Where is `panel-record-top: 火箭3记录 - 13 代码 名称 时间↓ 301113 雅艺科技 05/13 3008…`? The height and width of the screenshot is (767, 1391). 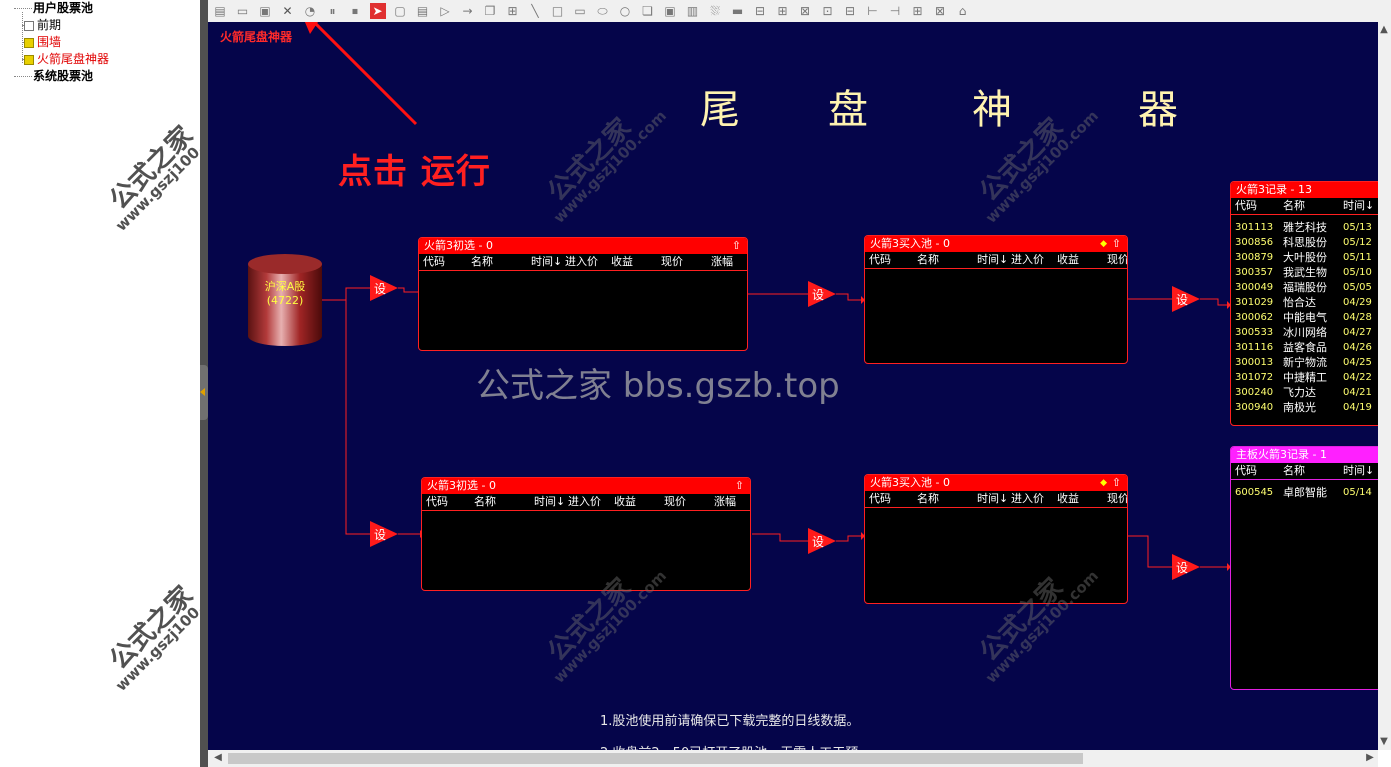
panel-record-top: 火箭3记录 - 13 代码 名称 时间↓ 301113 雅艺科技 05/13 3008… is located at coordinates (1304, 303).